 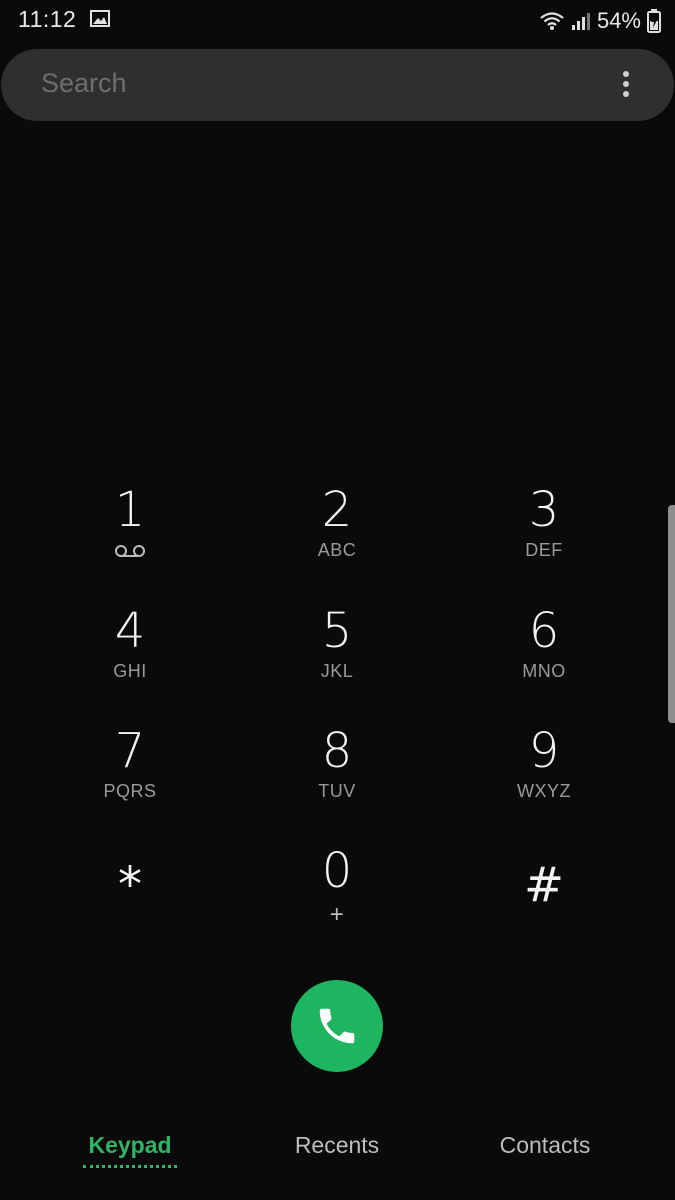 I want to click on key-digit: 5, so click(x=337, y=631).